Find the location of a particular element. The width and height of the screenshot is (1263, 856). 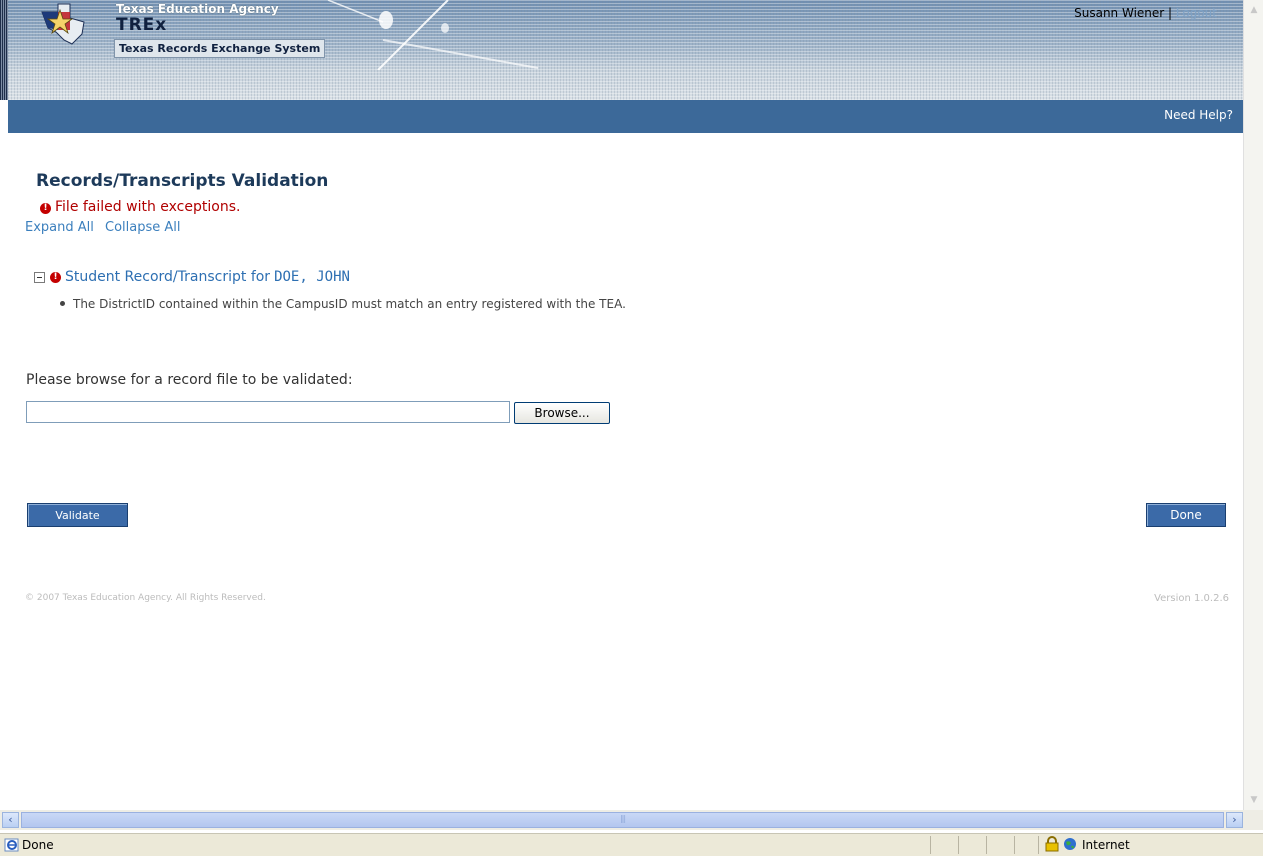

agency-name: Texas Education Agency is located at coordinates (197, 9).